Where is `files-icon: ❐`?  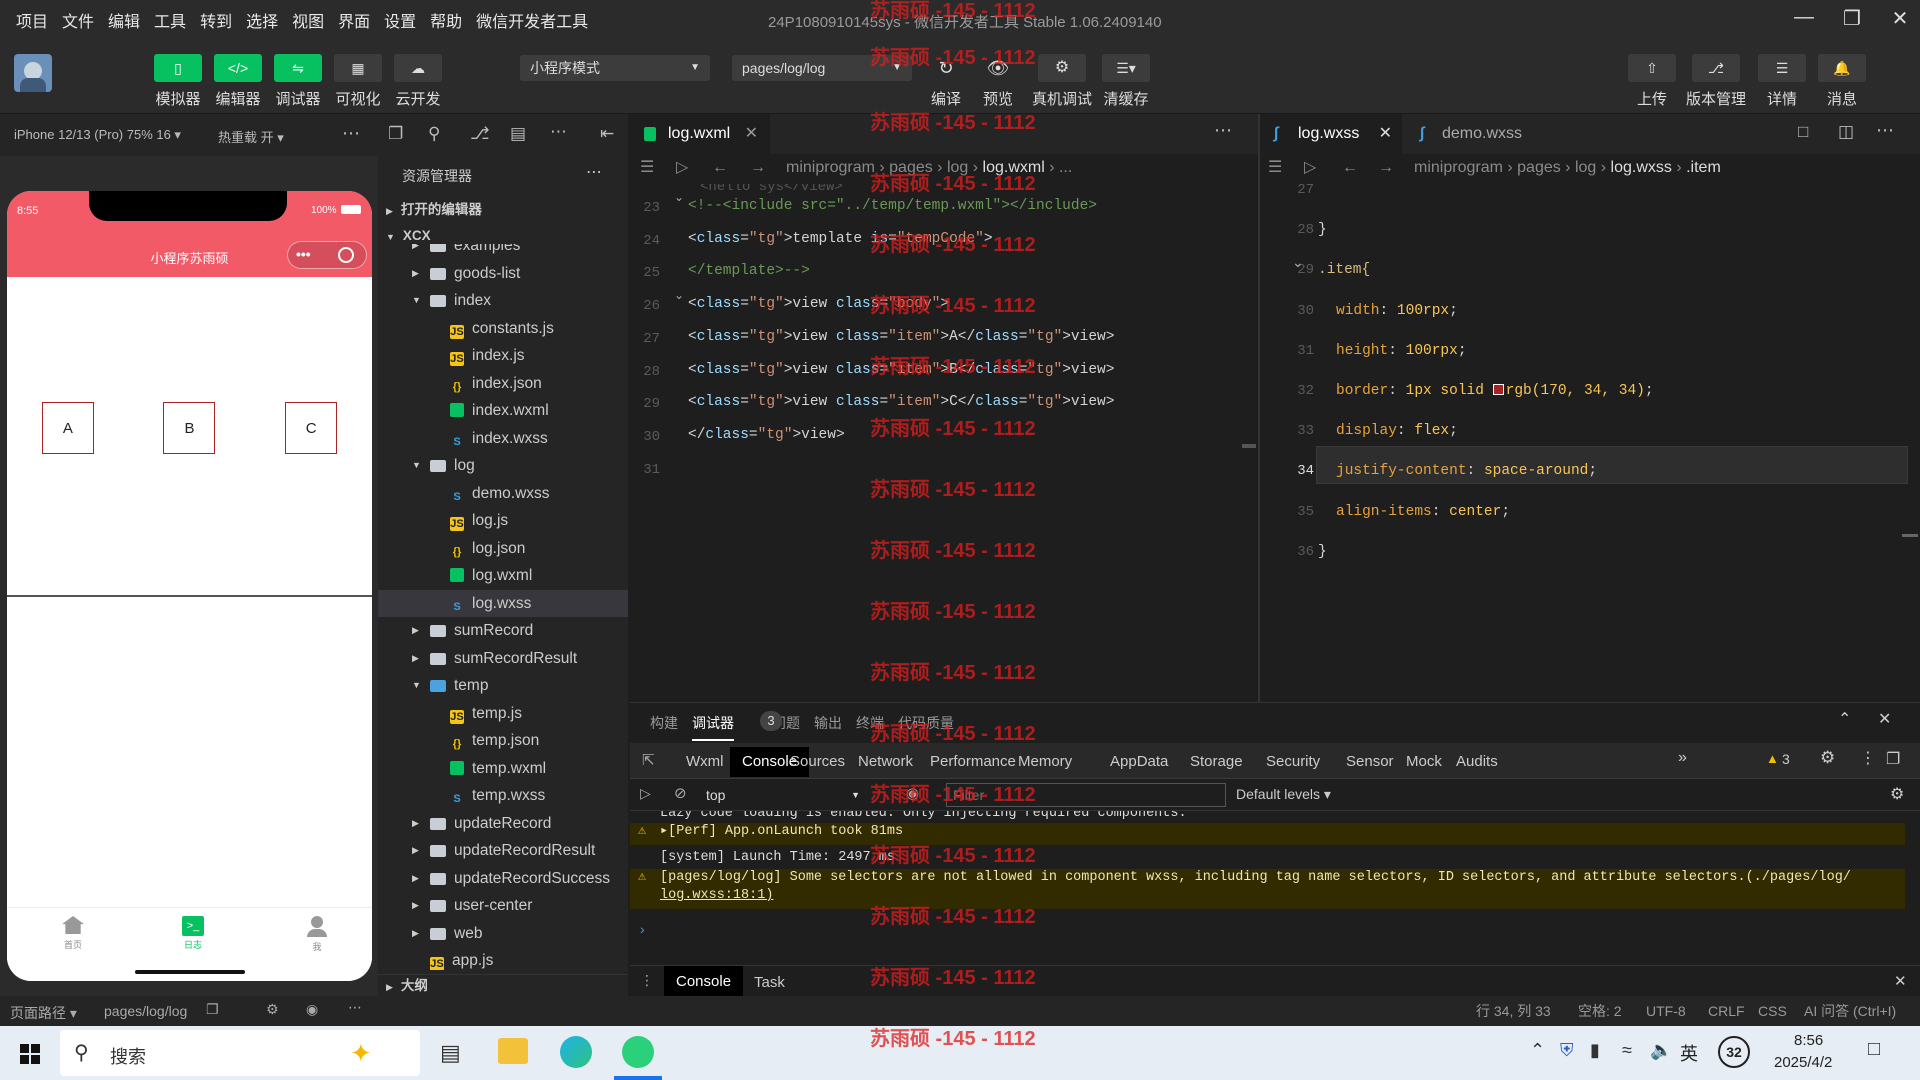
files-icon: ❐ is located at coordinates (395, 134).